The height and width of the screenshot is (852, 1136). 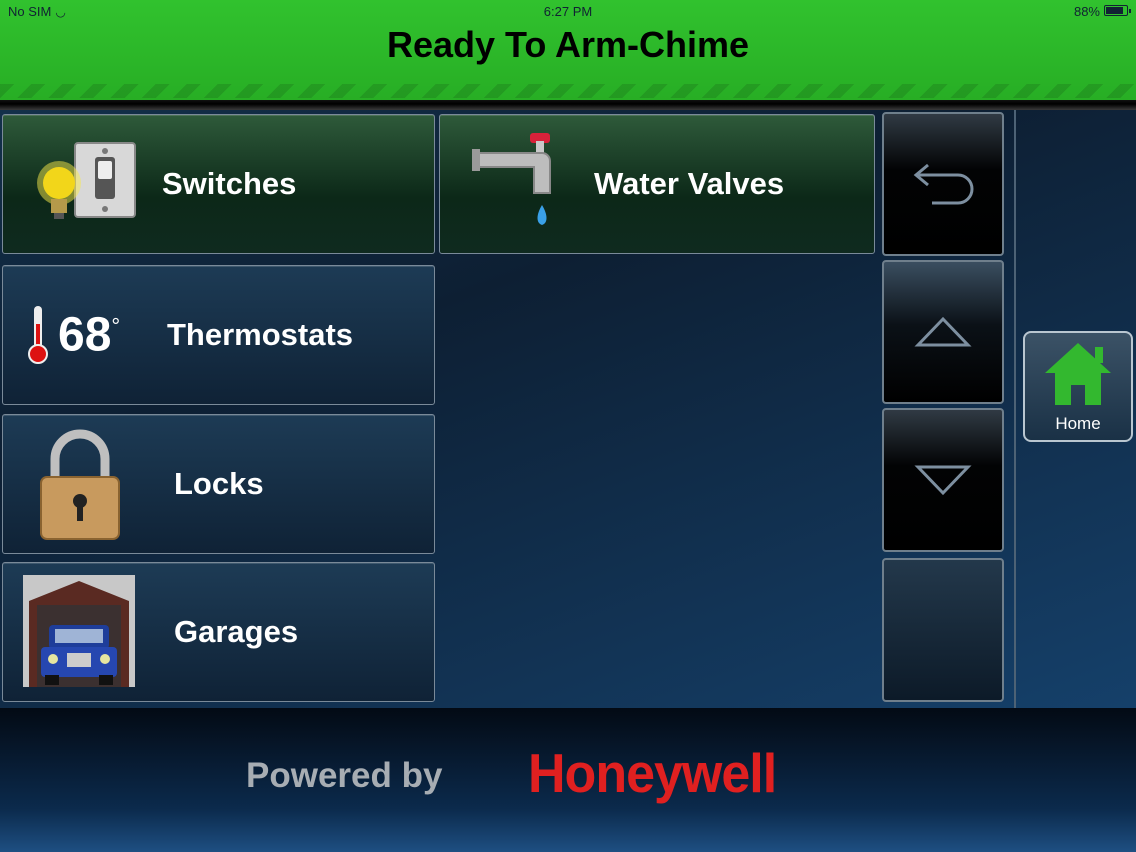 I want to click on battery-icon, so click(x=1117, y=10).